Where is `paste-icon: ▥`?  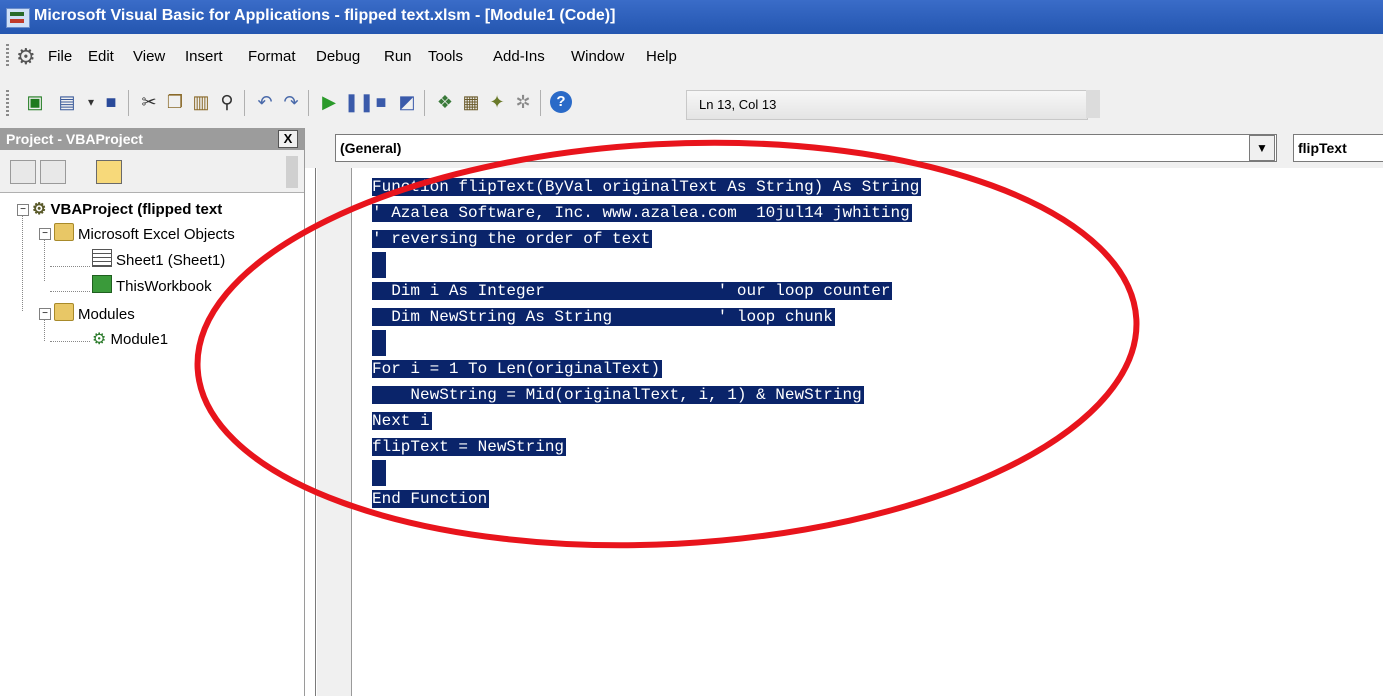
paste-icon: ▥ is located at coordinates (201, 102).